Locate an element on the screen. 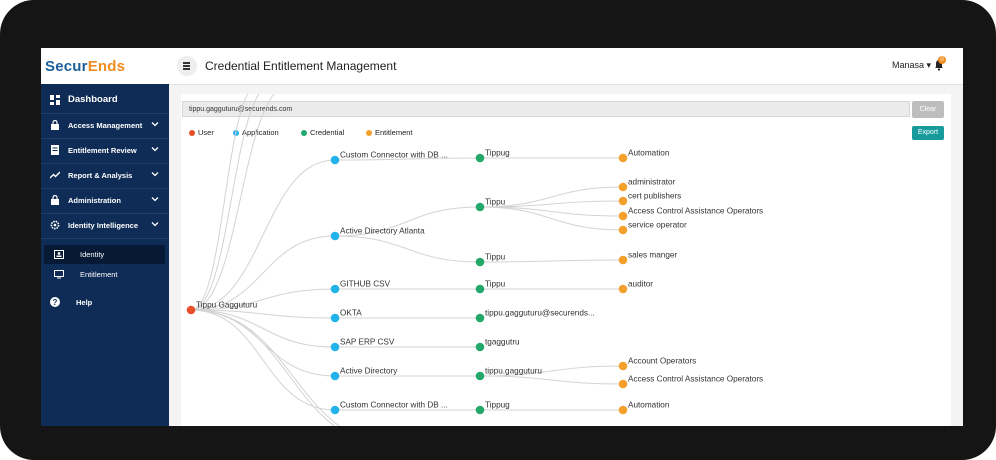 The height and width of the screenshot is (460, 996). sidebar-item-administration: Administration is located at coordinates (105, 201).